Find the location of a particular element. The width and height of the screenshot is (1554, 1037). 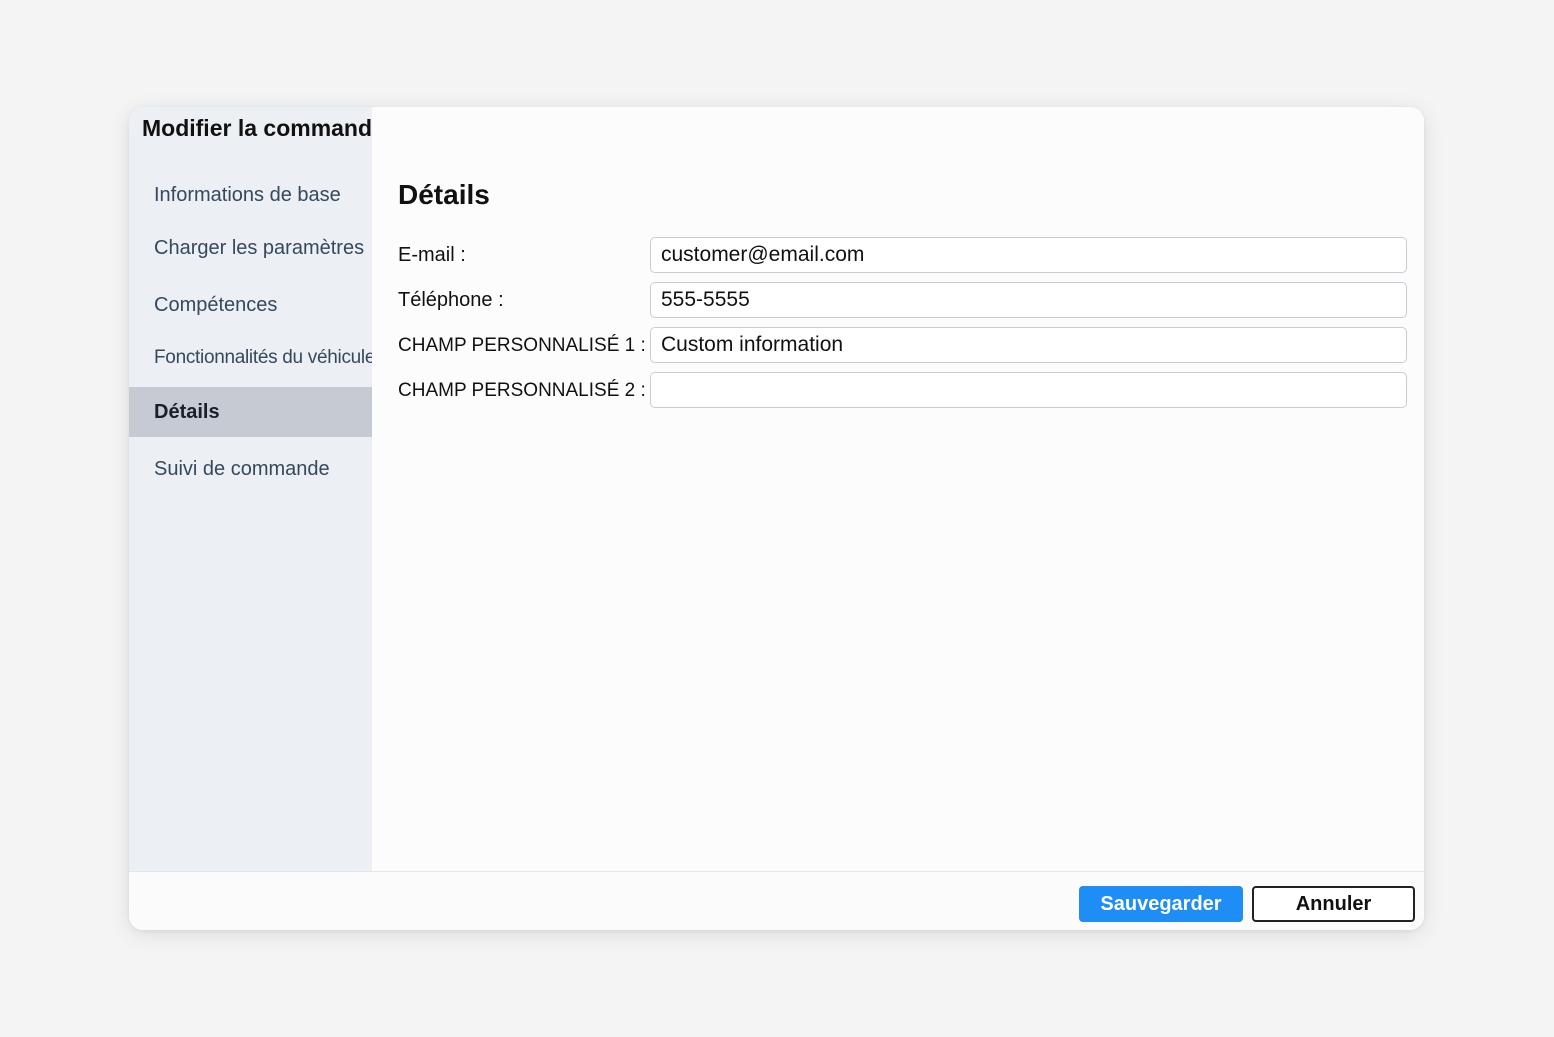

sidebar-item-charger-les-parametres: Charger les paramètres is located at coordinates (250, 248).